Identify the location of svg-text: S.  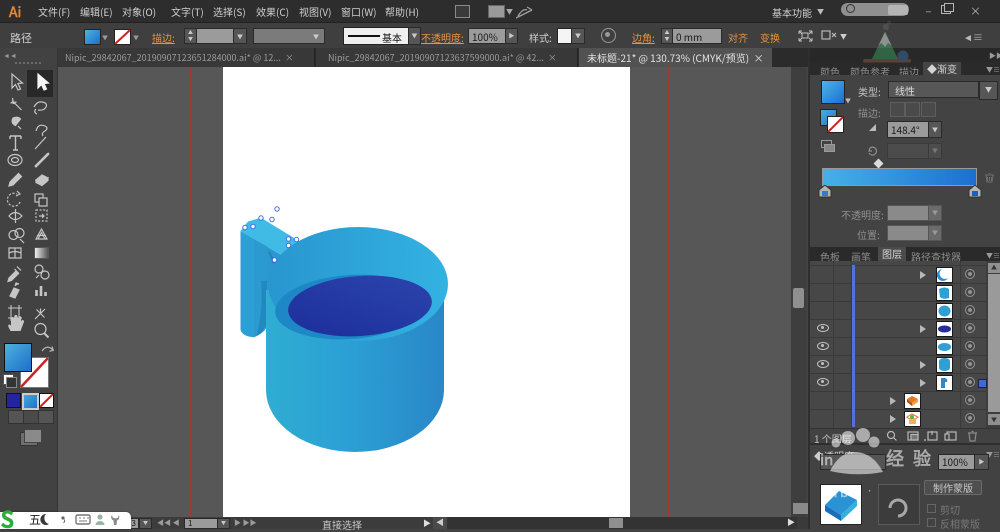
(7, 519).